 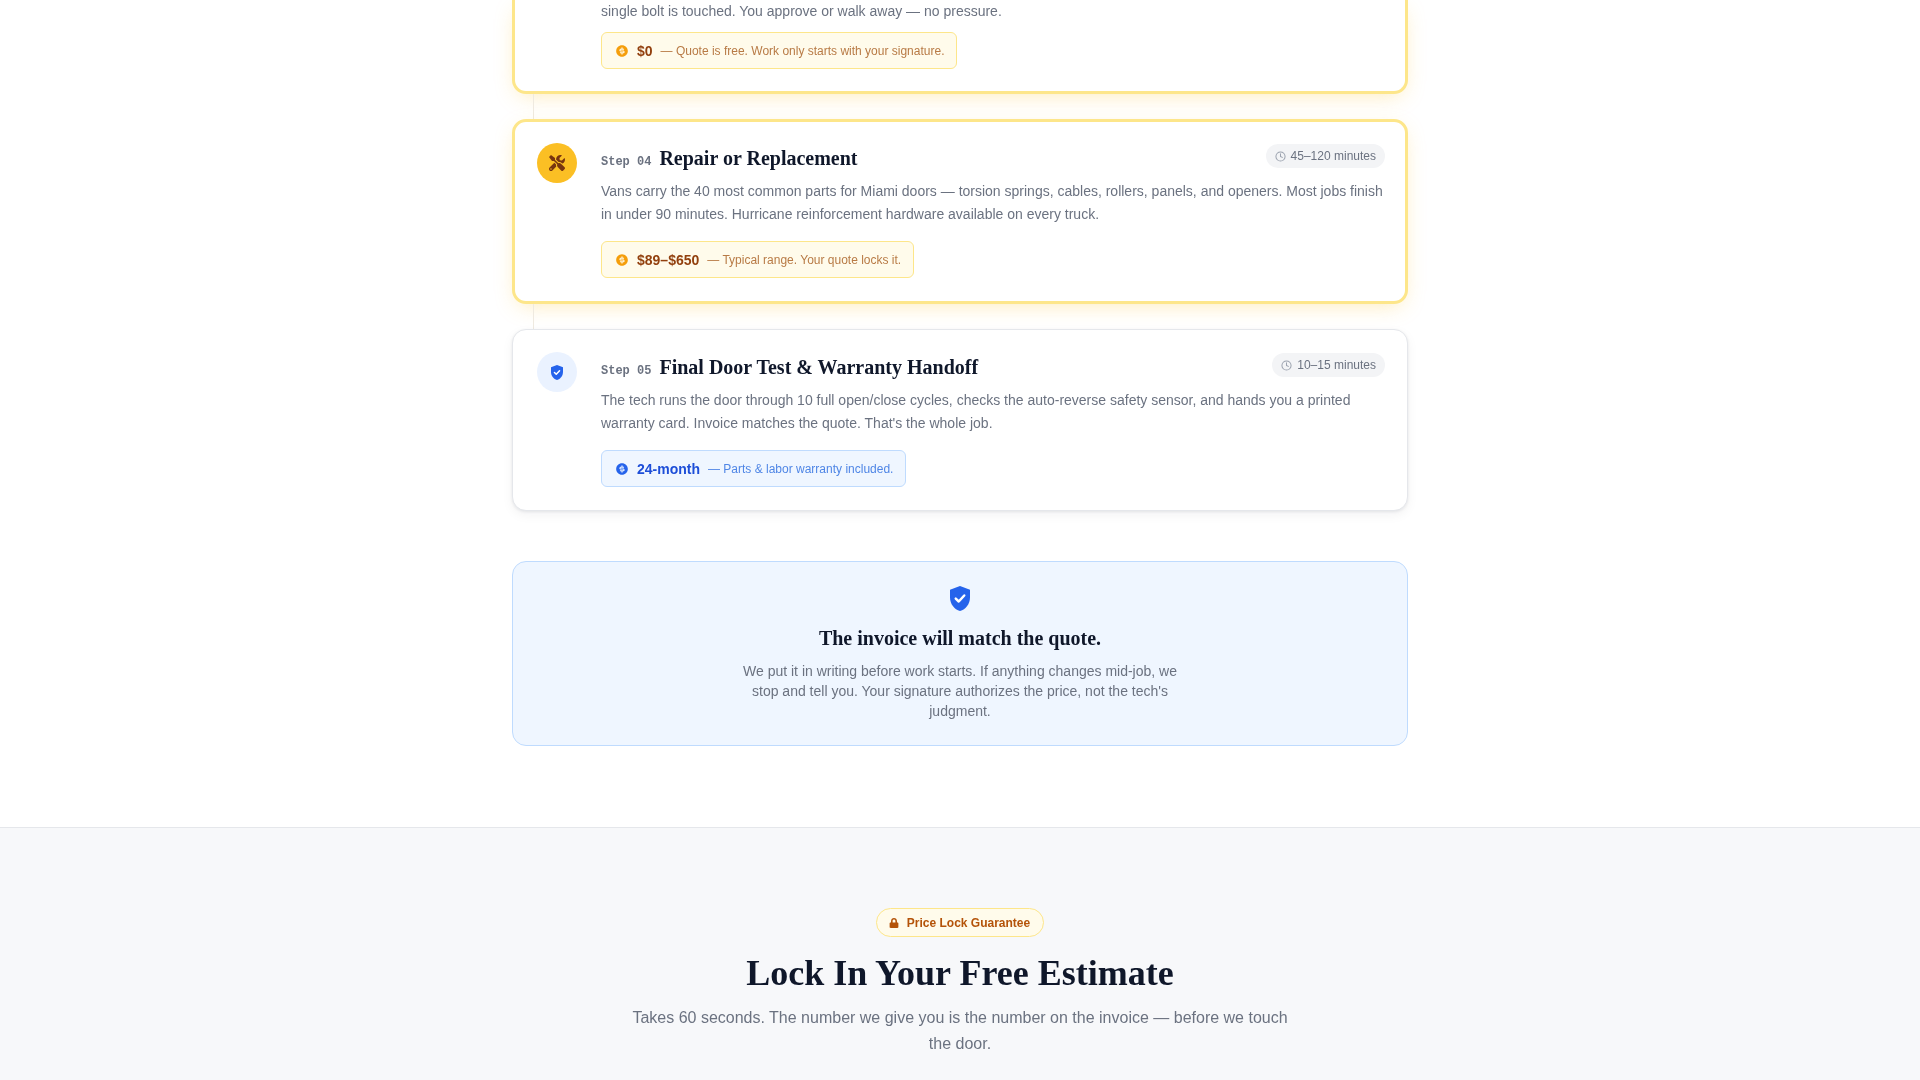 I want to click on duration-text: 10–15 minutes, so click(x=1336, y=365).